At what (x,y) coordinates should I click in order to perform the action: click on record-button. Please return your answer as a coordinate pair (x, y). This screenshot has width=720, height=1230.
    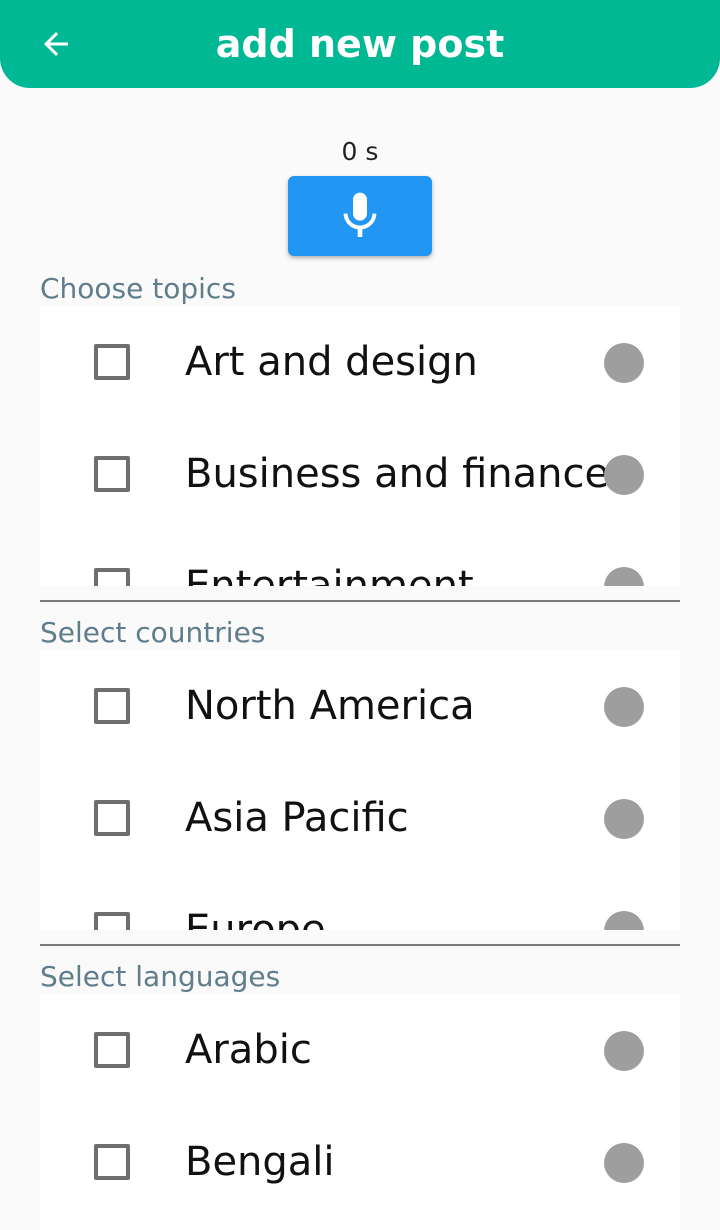
    Looking at the image, I should click on (360, 216).